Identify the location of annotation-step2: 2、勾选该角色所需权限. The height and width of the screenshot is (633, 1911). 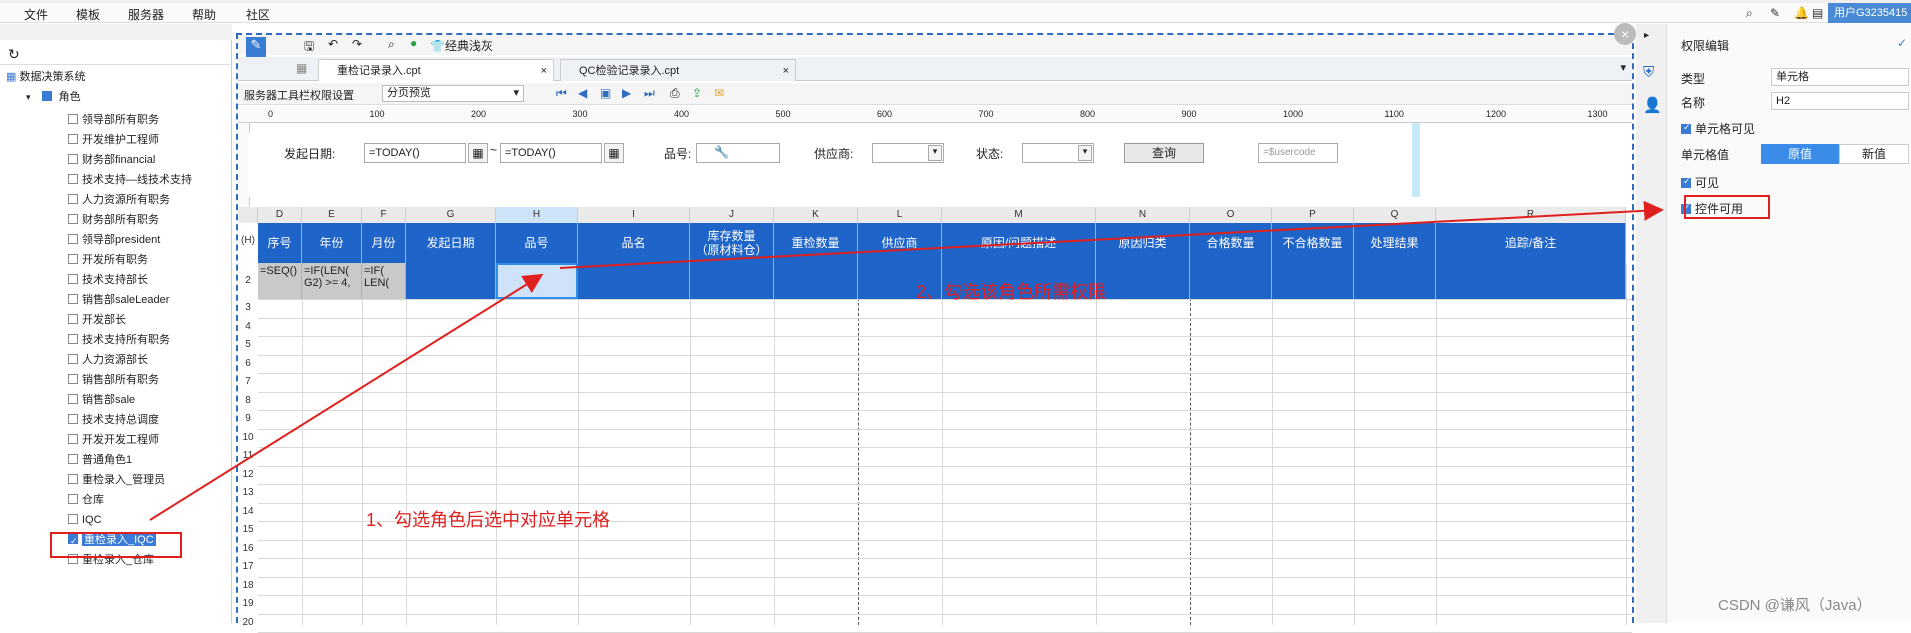
(1011, 292).